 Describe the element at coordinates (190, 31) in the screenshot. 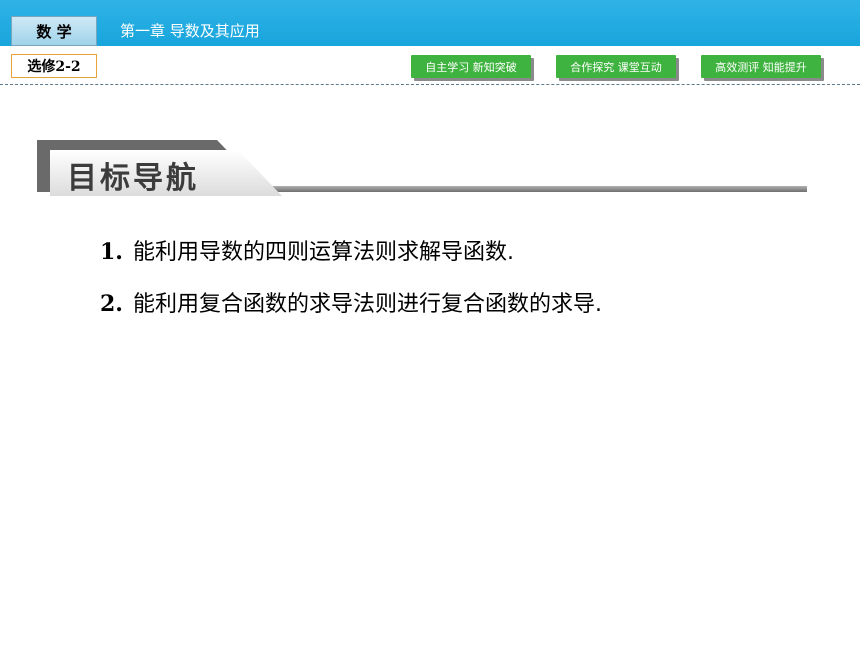

I see `chapter-title: 第一章 导数及其应用` at that location.